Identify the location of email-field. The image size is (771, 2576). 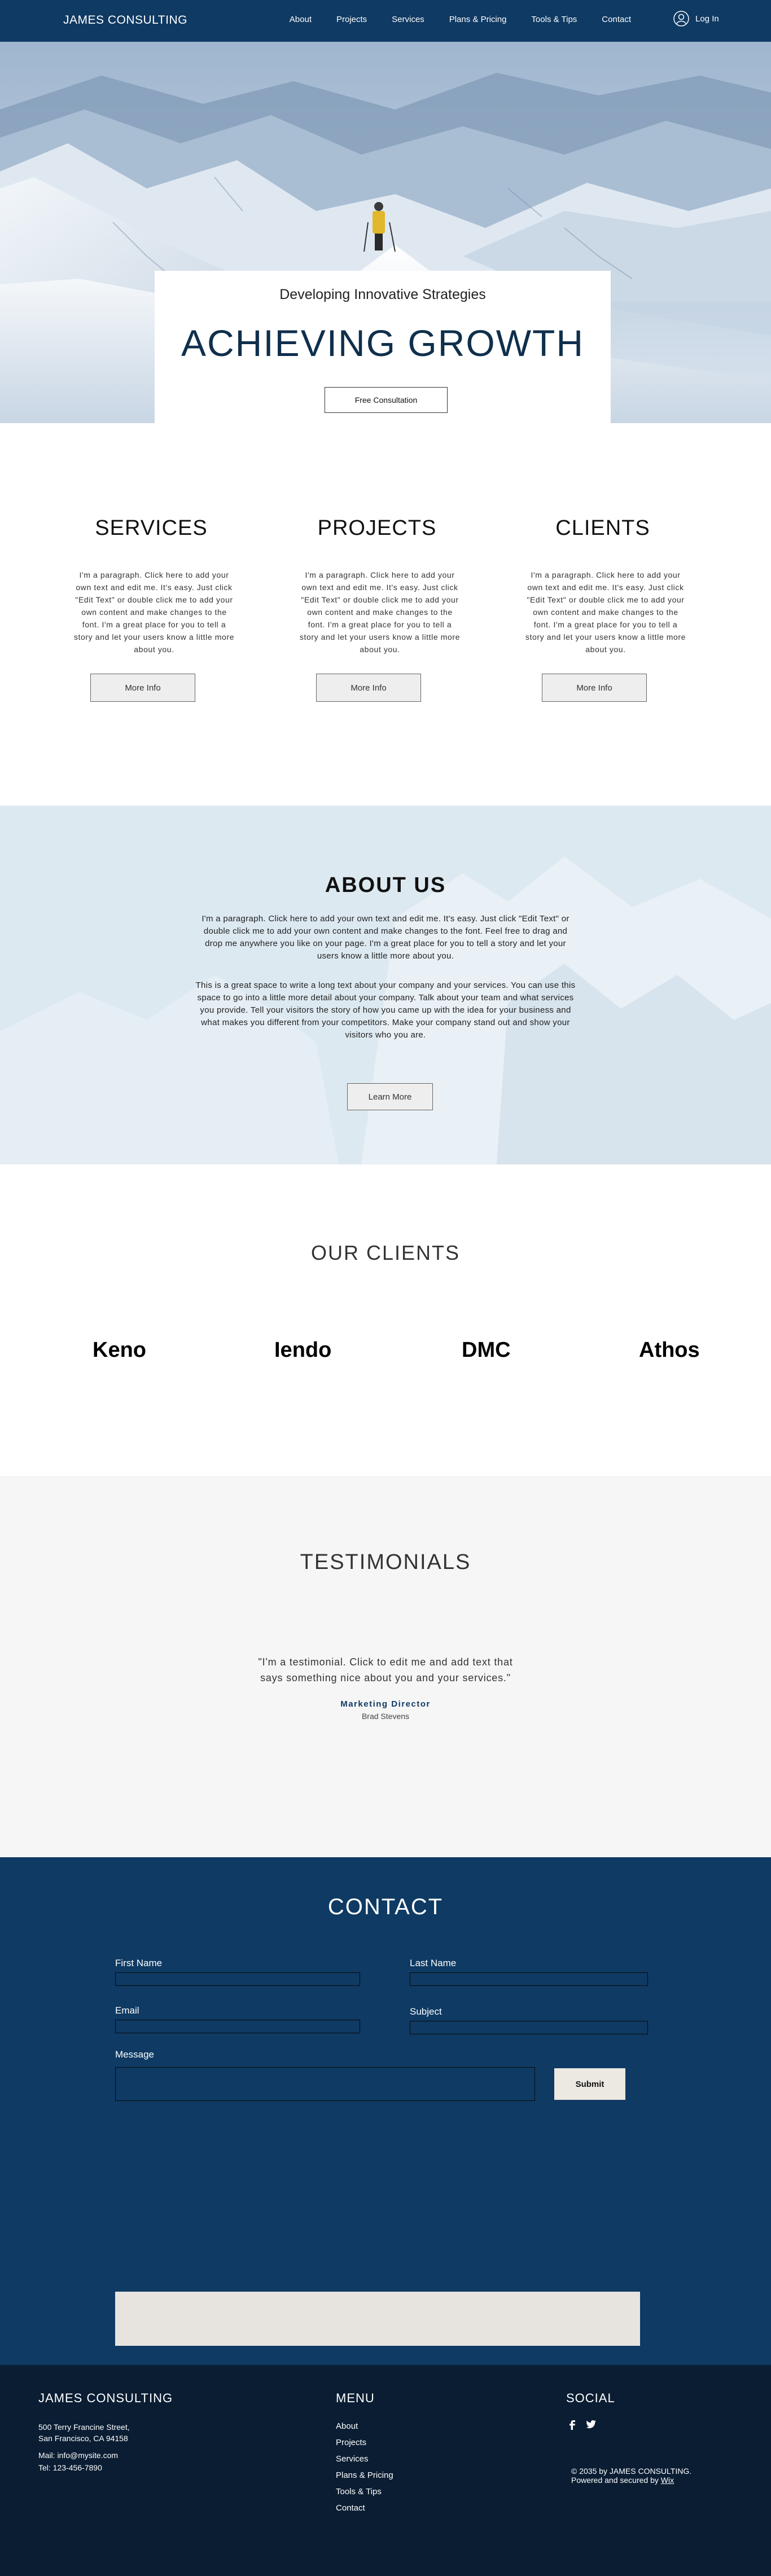
(237, 2026).